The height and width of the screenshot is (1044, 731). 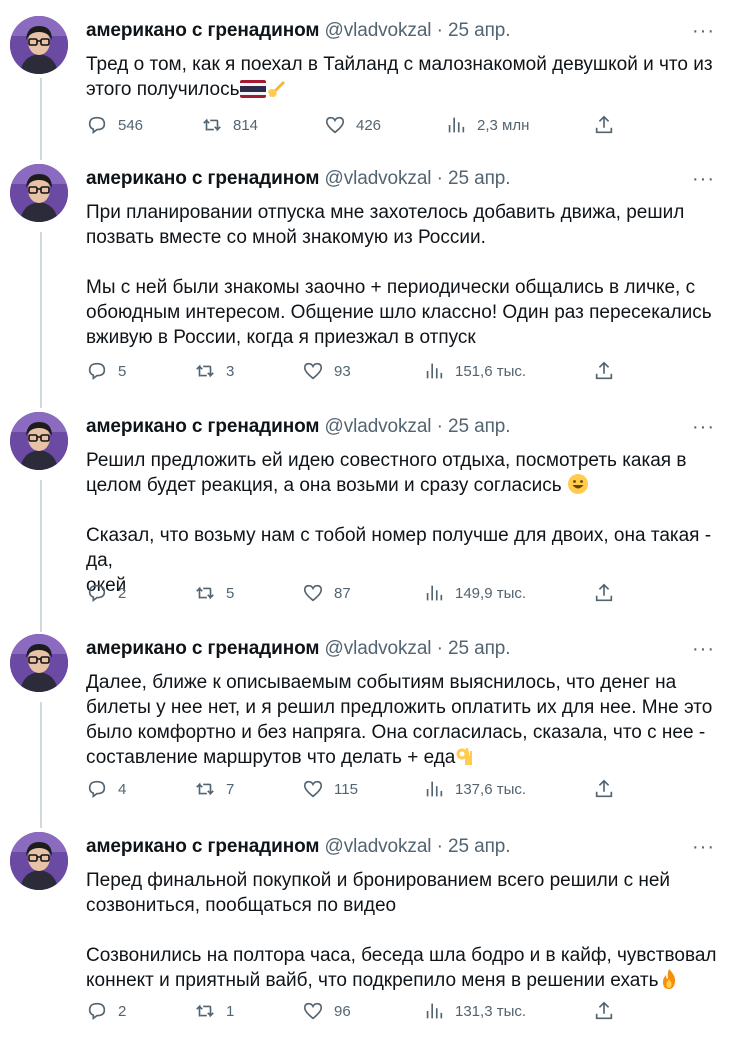 I want to click on retweet-count: 5, so click(x=230, y=593).